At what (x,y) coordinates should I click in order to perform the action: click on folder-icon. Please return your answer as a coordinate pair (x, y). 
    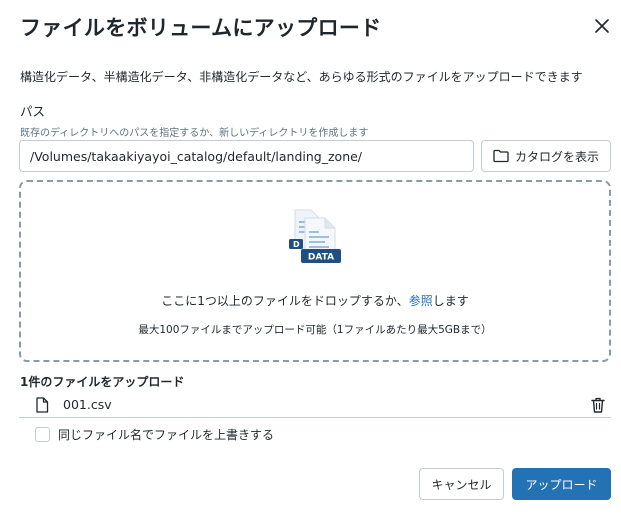
    Looking at the image, I should click on (501, 156).